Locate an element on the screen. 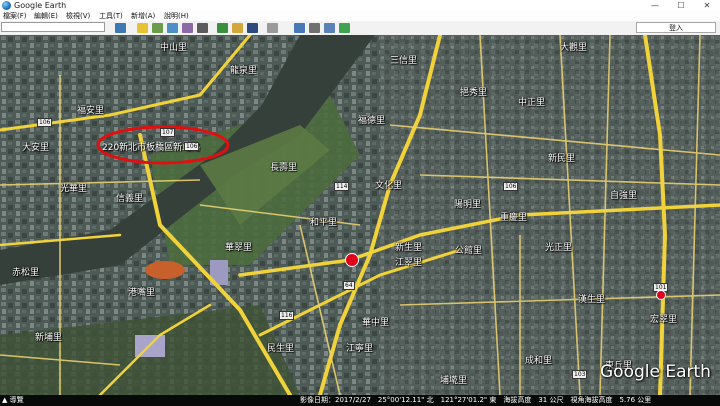 The height and width of the screenshot is (406, 720). menu-bar: 檔案(F) 編輯(E) 檢視(V) 工具(T) 新增(A) 說明(H) is located at coordinates (360, 16).